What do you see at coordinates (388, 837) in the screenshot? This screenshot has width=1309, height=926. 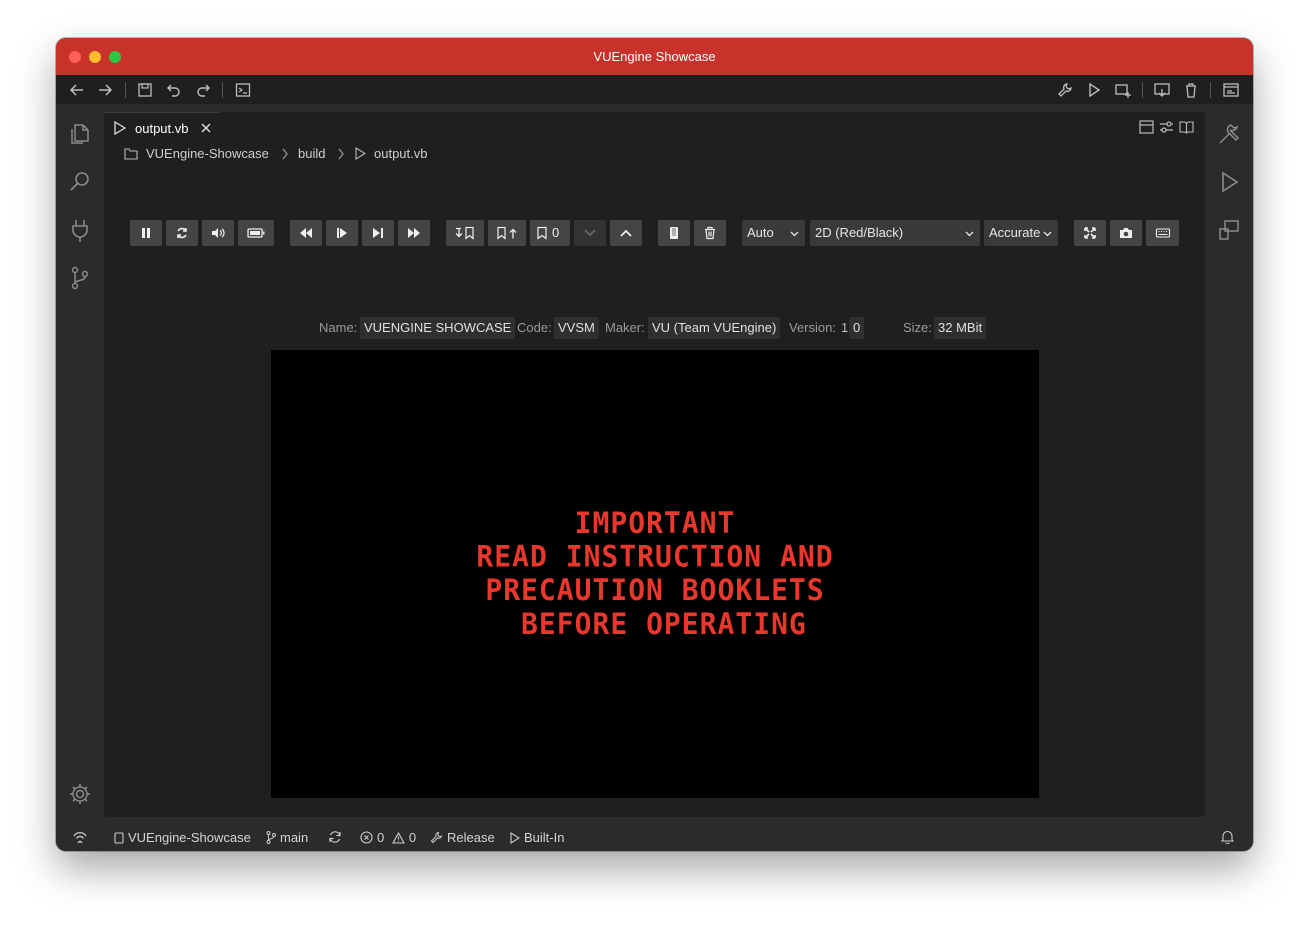 I see `status-problems: 0 0` at bounding box center [388, 837].